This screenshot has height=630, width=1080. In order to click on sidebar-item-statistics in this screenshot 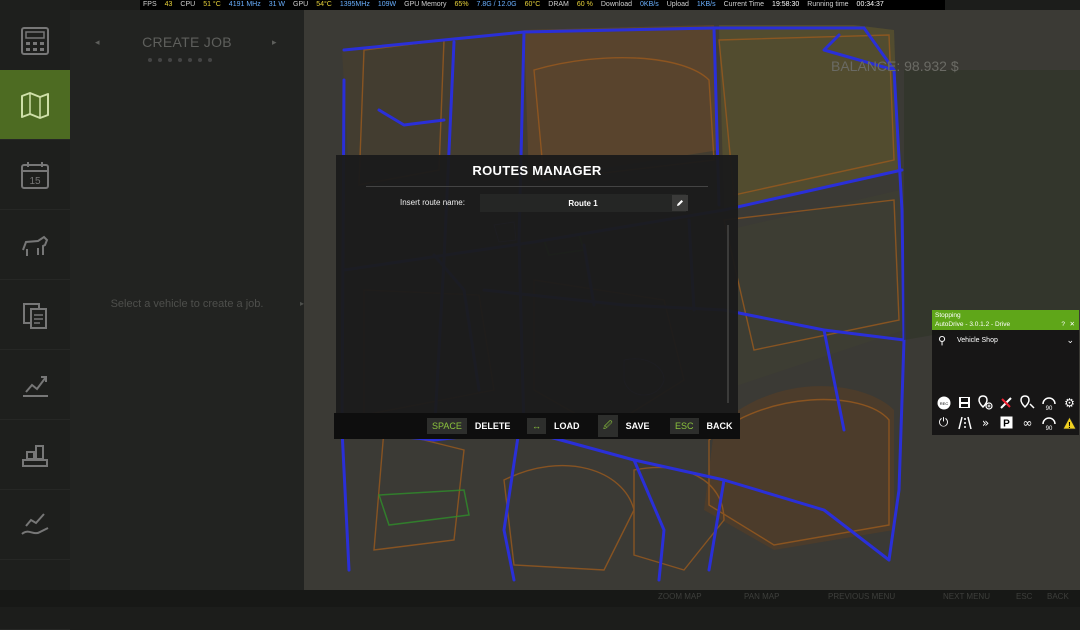, I will do `click(35, 385)`.